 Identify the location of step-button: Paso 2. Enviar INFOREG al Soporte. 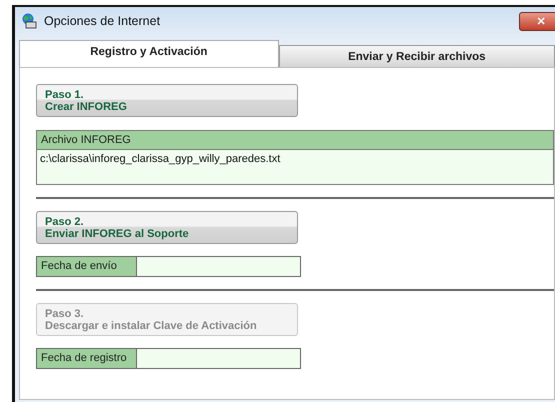
(167, 227).